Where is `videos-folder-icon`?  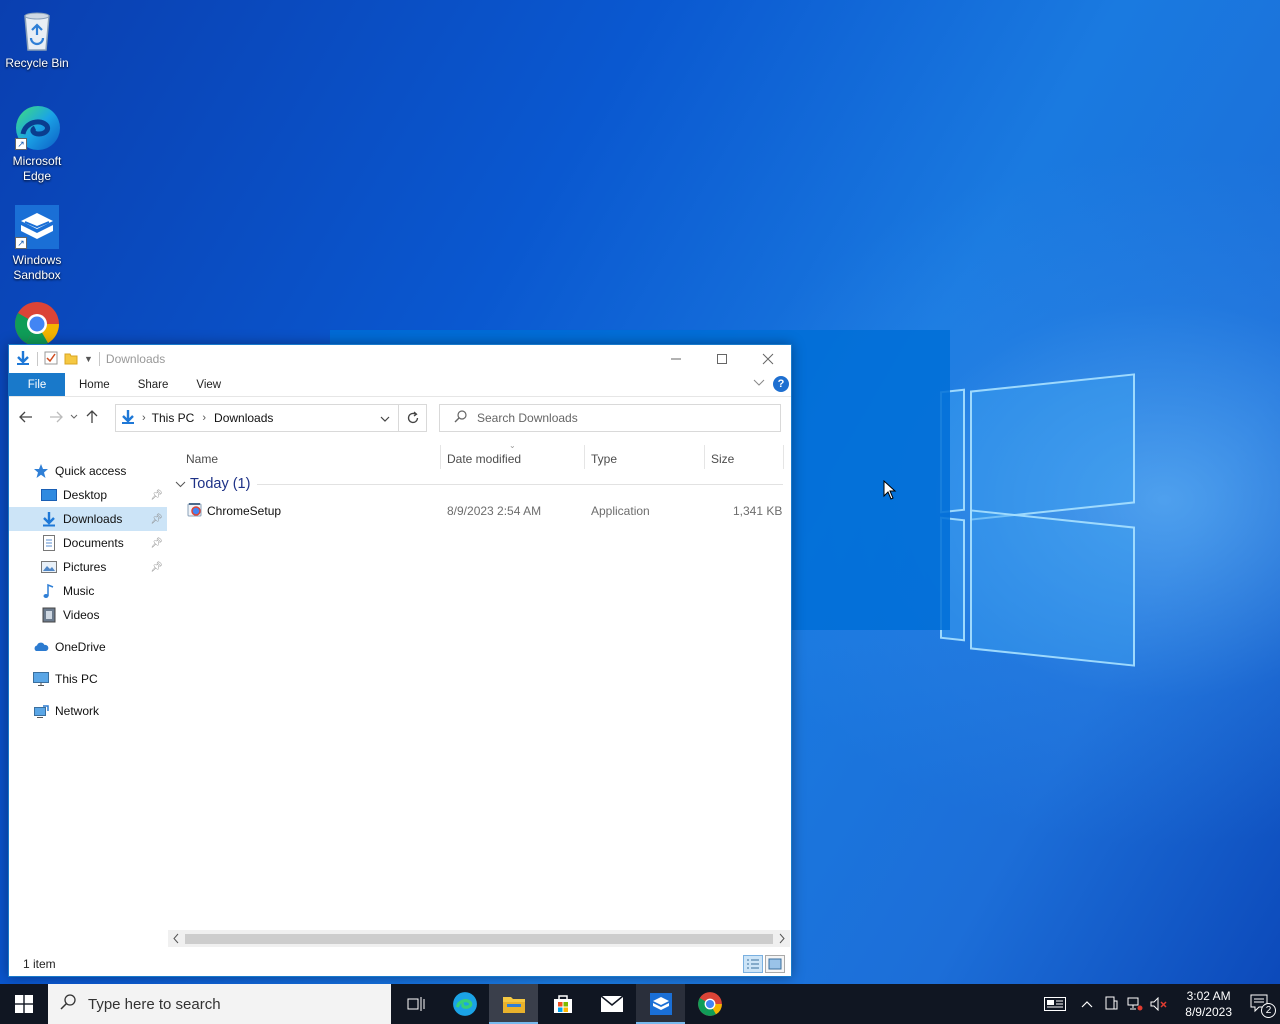 videos-folder-icon is located at coordinates (49, 615).